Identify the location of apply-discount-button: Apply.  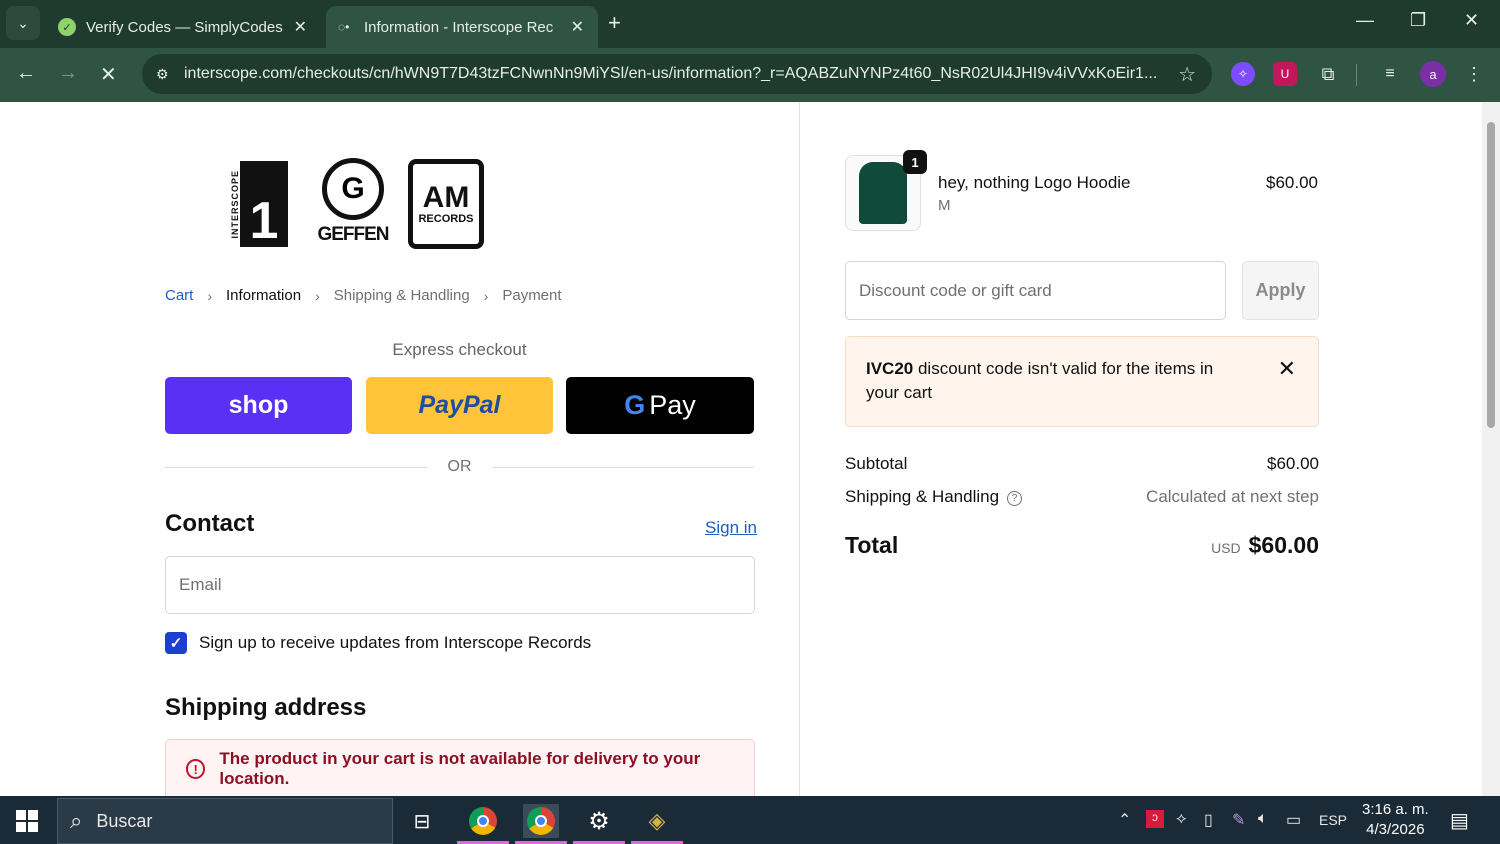
(1280, 290).